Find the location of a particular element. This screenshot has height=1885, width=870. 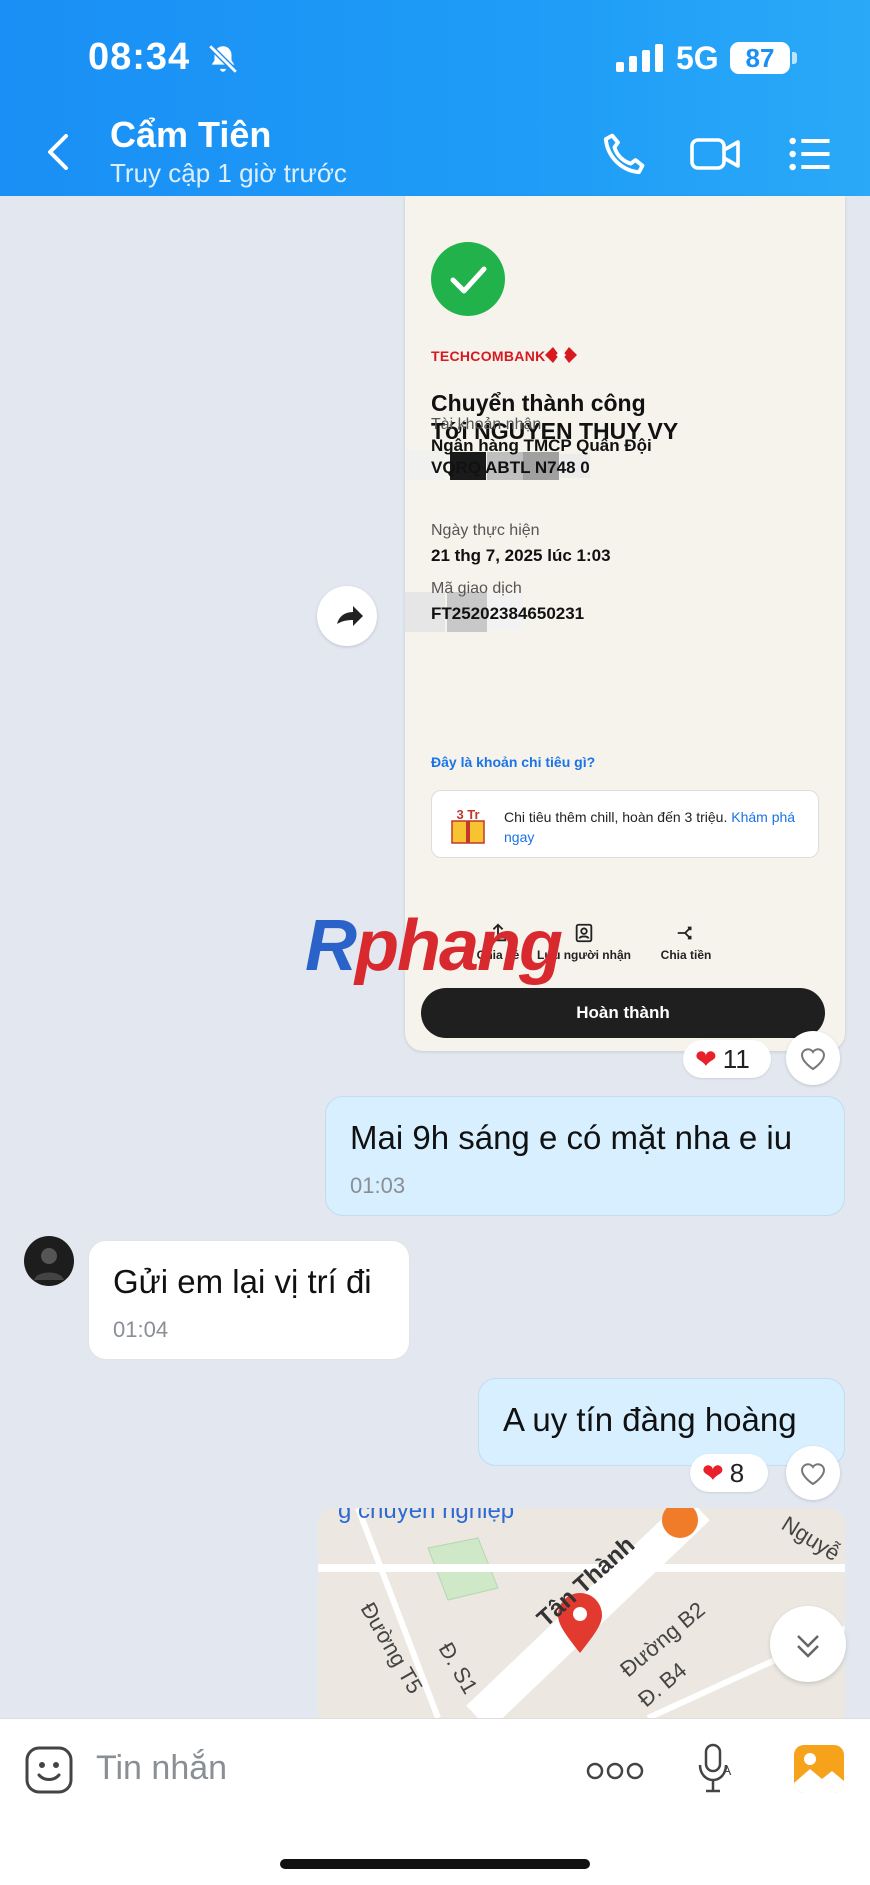

txn-value: FT25202384650231 is located at coordinates (508, 613).